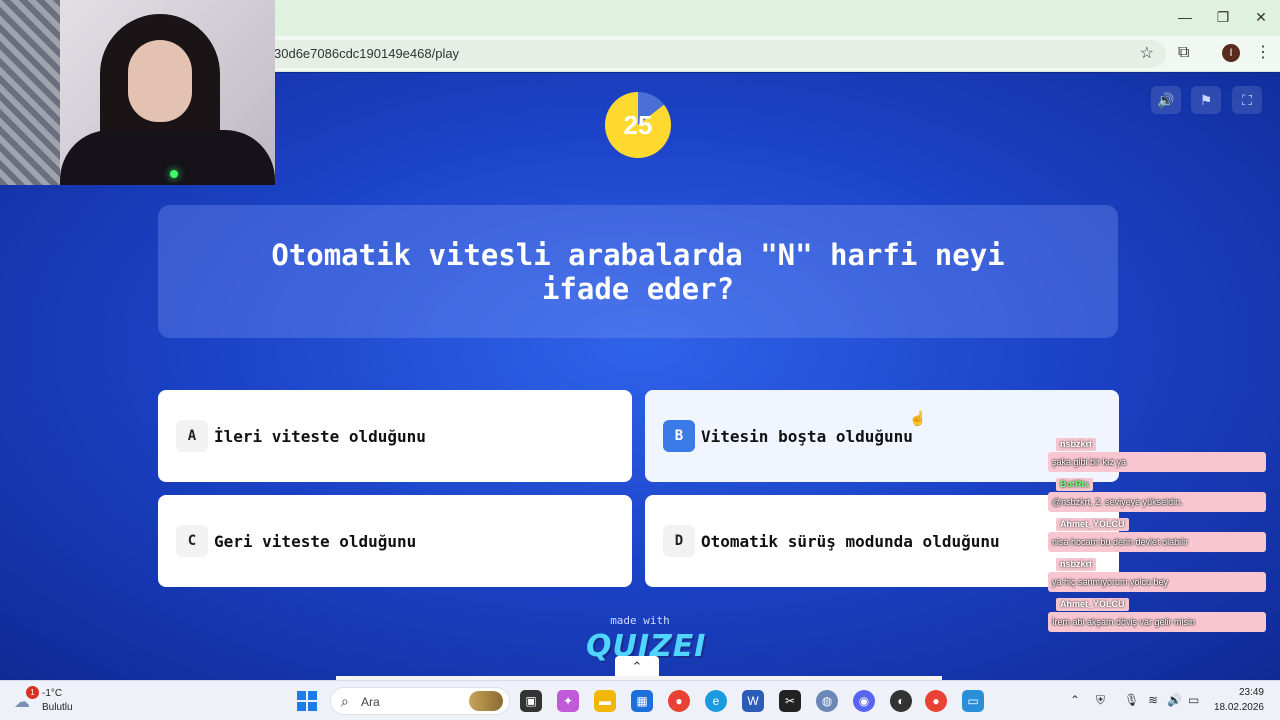  What do you see at coordinates (1239, 707) in the screenshot?
I see `clock-date: 18.02.2026` at bounding box center [1239, 707].